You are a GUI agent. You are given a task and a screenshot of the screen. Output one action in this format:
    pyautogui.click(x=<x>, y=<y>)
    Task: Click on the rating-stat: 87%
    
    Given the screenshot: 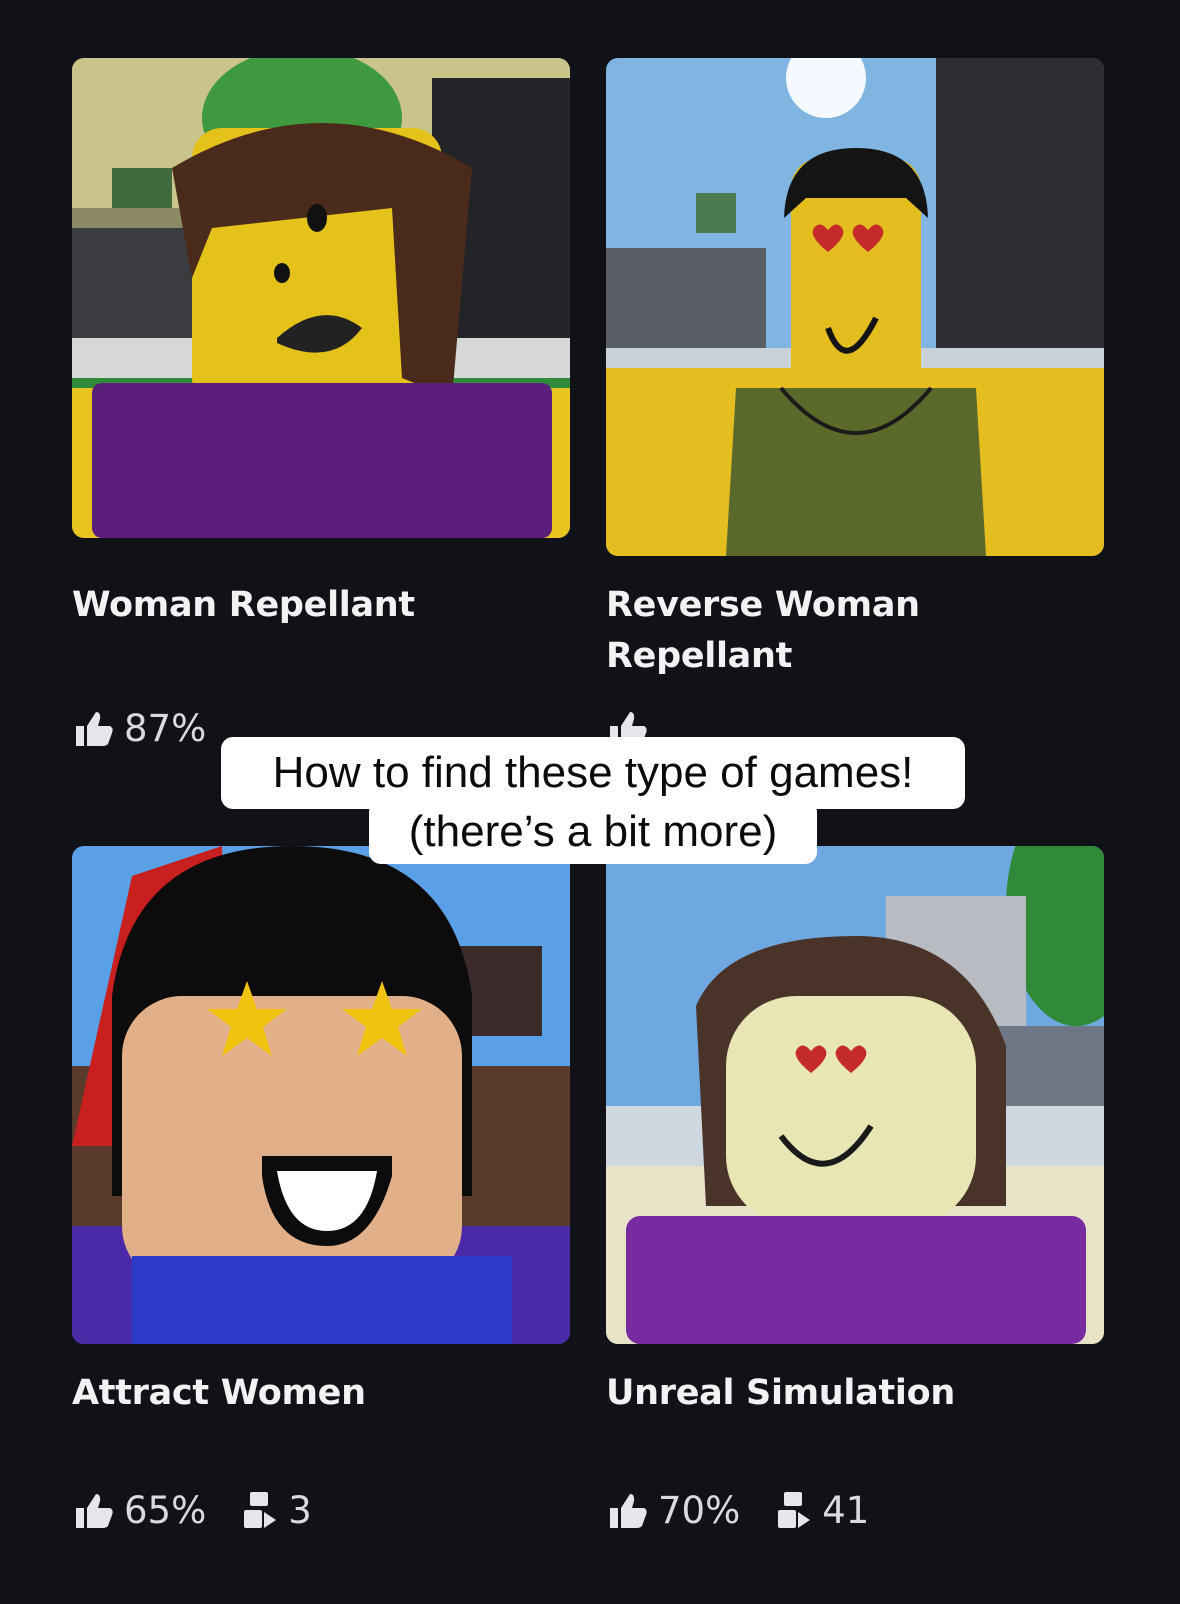 What is the action you would take?
    pyautogui.click(x=139, y=728)
    